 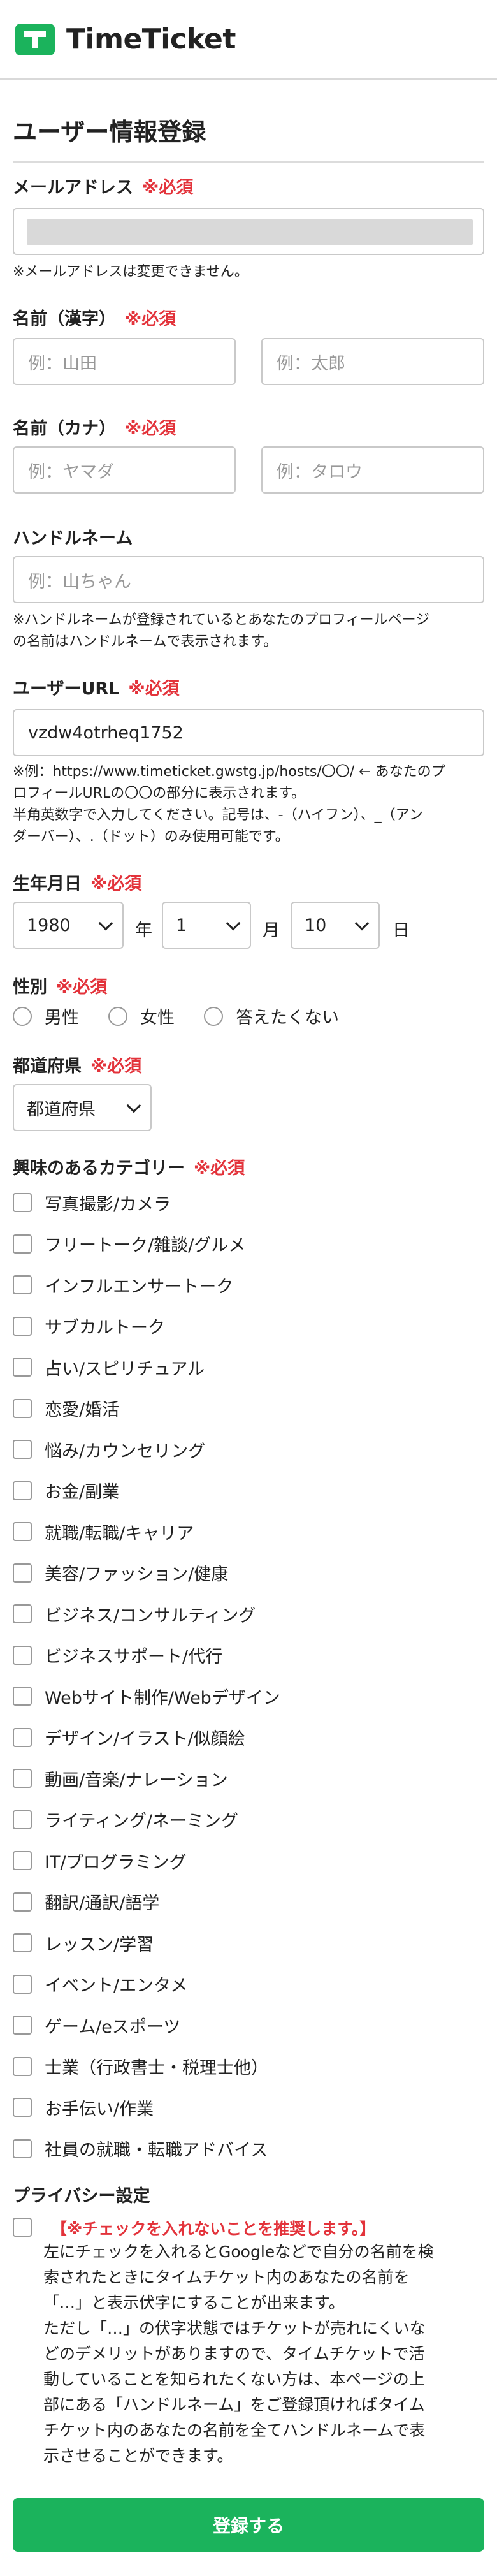 I want to click on prefecture-label-text: 都道府県, so click(x=47, y=1066).